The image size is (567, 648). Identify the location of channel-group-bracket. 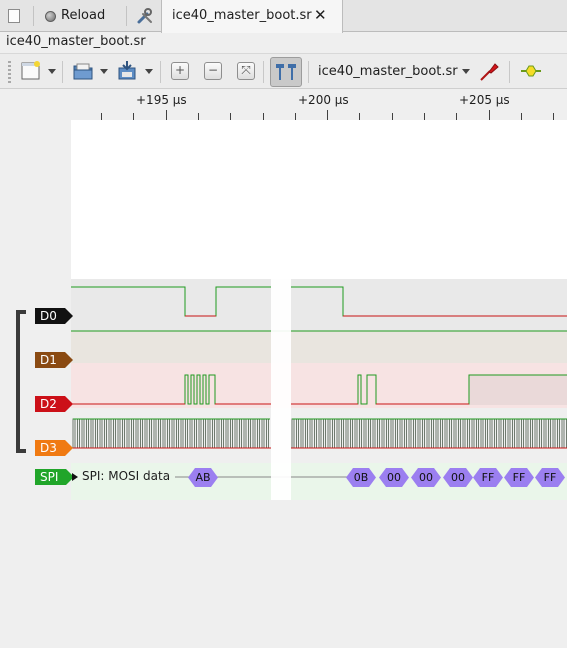
(21, 381).